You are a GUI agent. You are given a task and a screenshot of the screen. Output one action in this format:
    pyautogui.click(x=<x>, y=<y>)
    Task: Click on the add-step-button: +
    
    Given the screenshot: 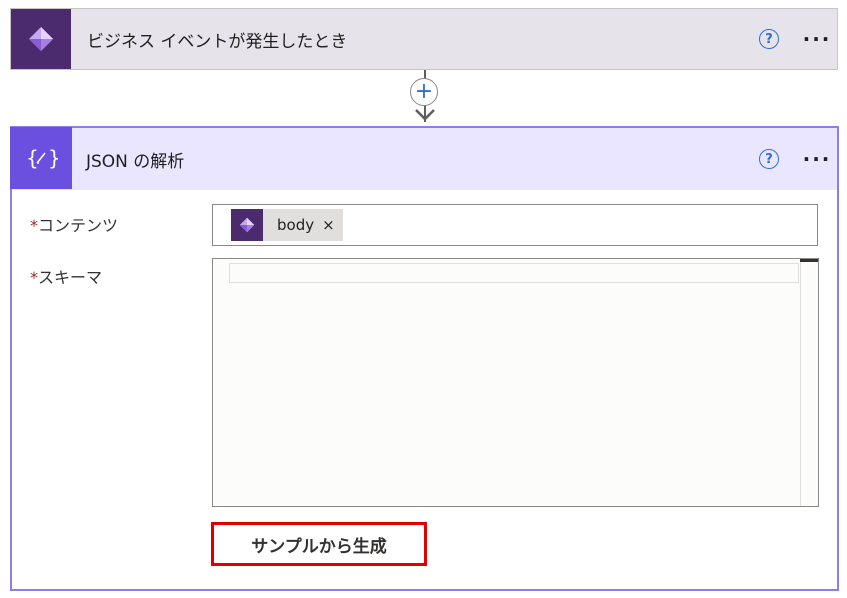 What is the action you would take?
    pyautogui.click(x=424, y=92)
    